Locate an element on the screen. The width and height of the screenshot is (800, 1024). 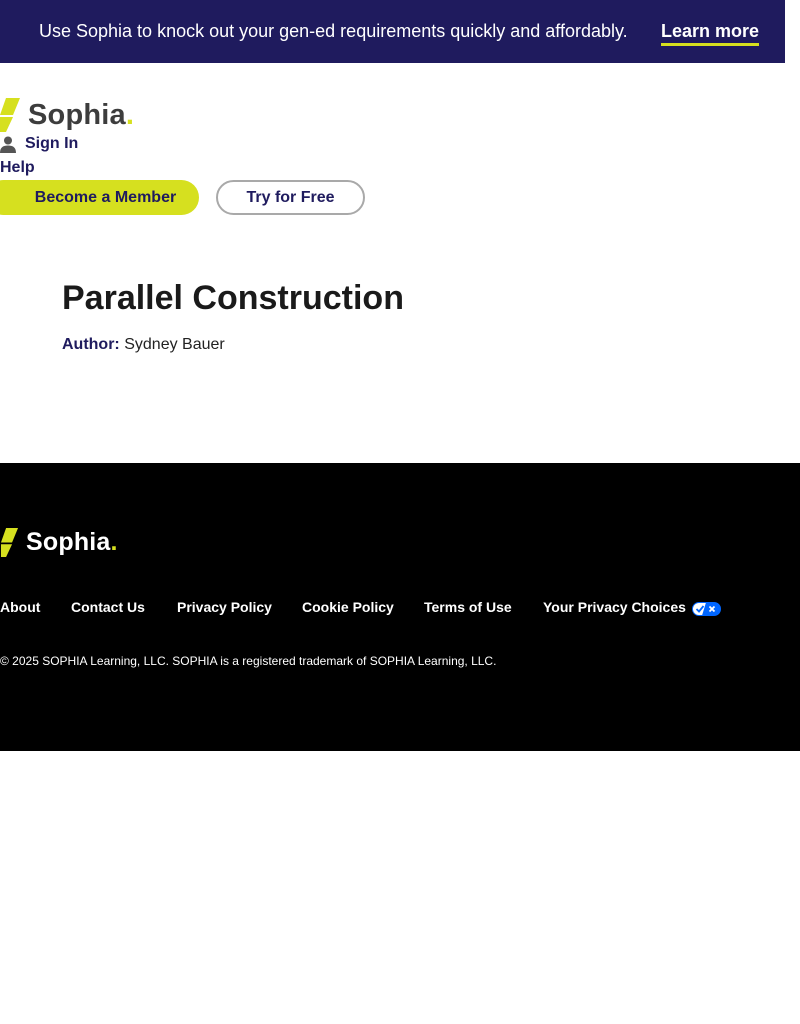
footer-link-privacy-policy: Privacy Policy is located at coordinates (224, 607).